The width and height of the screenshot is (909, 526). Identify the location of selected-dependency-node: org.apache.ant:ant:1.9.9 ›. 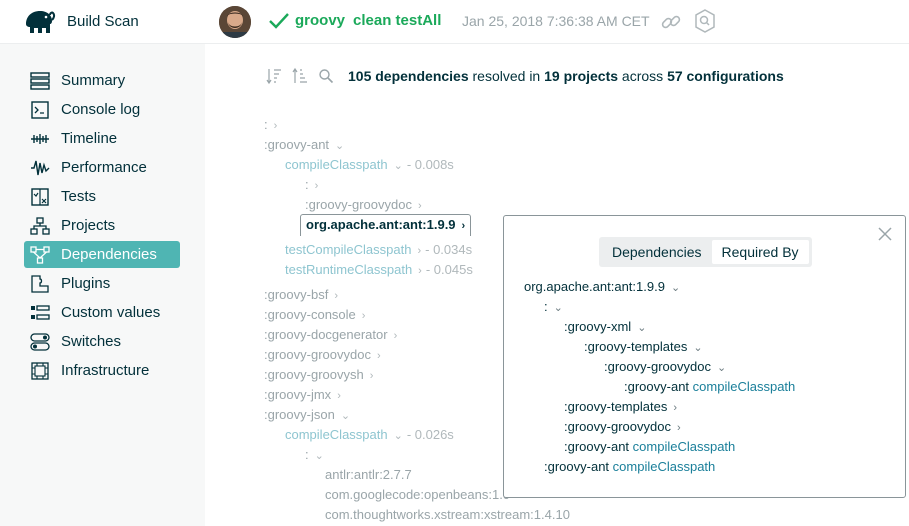
(386, 225).